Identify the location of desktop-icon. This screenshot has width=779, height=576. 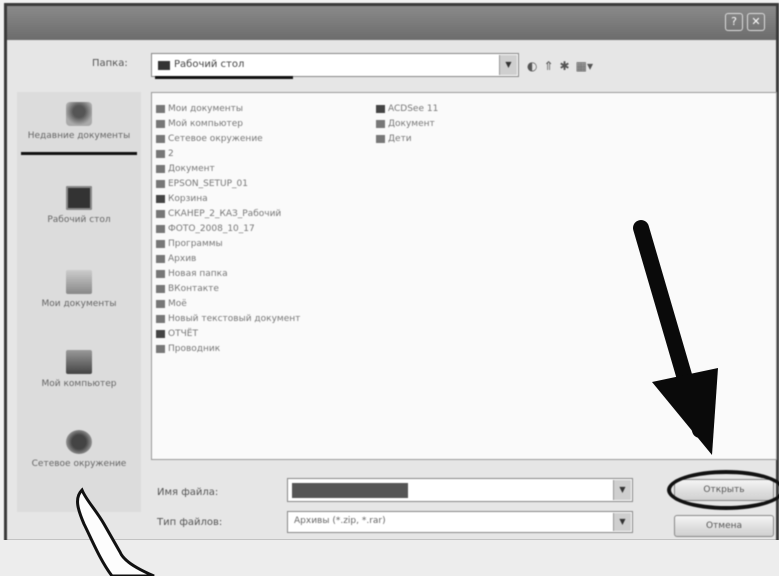
(79, 198).